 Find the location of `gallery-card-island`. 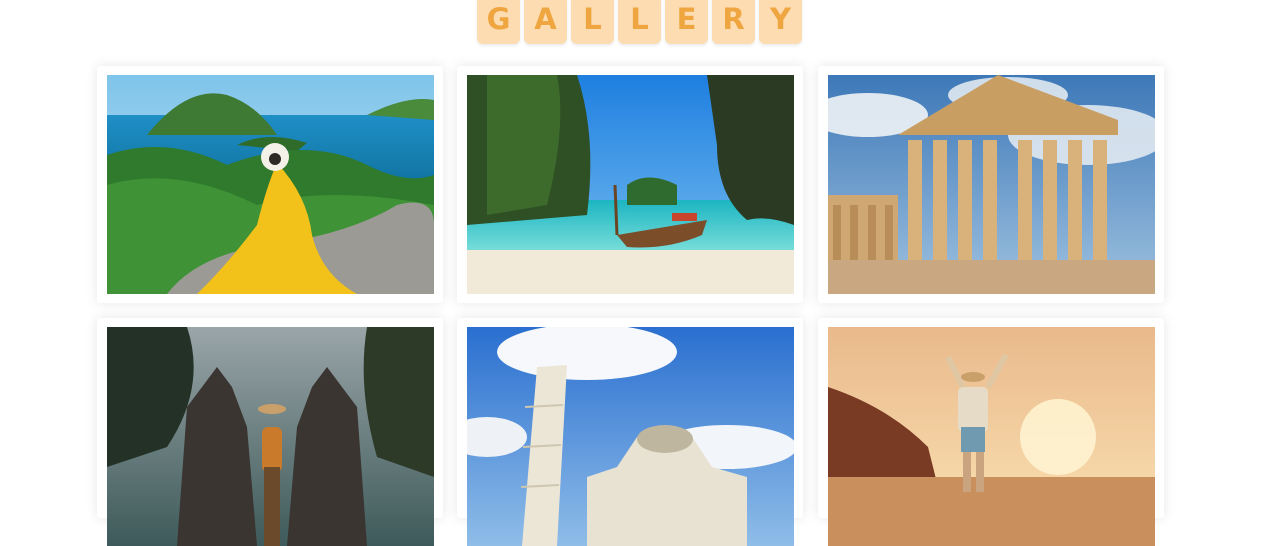

gallery-card-island is located at coordinates (270, 184).